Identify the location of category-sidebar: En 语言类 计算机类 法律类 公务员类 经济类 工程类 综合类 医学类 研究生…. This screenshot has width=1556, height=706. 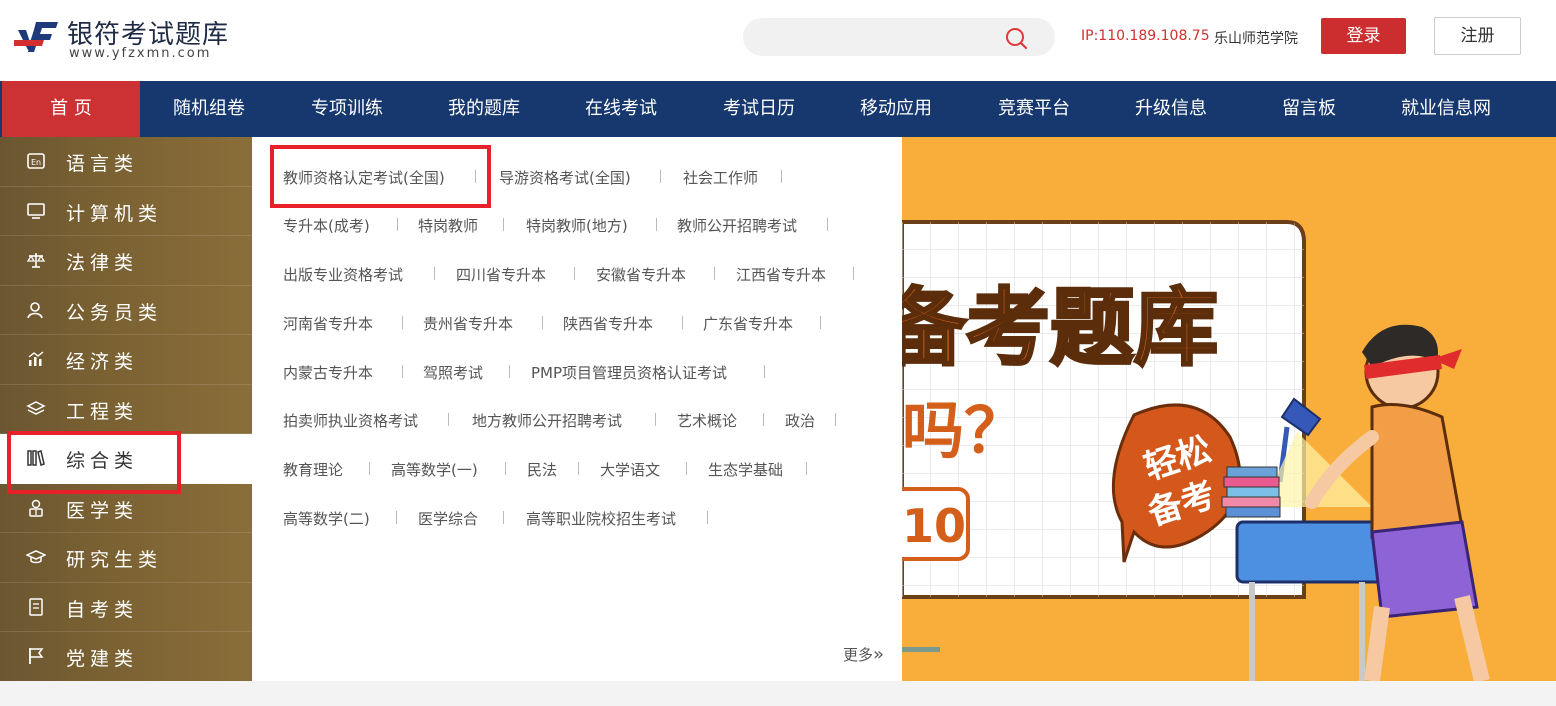
(126, 409).